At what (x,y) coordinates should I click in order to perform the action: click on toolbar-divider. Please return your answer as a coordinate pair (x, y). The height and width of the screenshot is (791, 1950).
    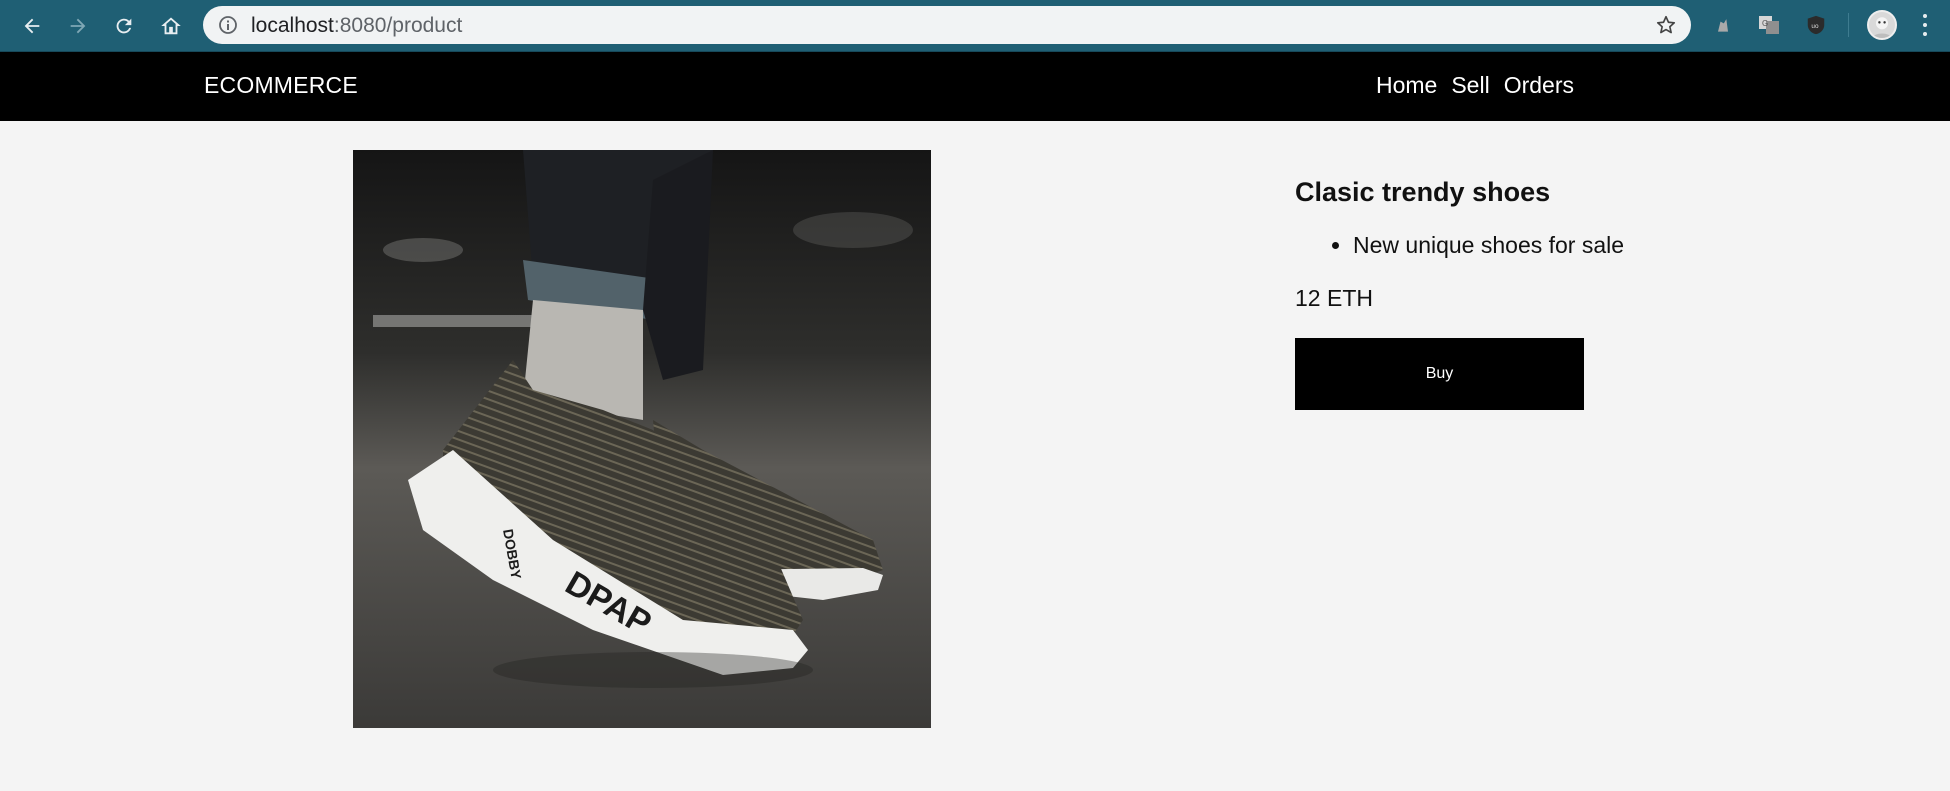
    Looking at the image, I should click on (1848, 25).